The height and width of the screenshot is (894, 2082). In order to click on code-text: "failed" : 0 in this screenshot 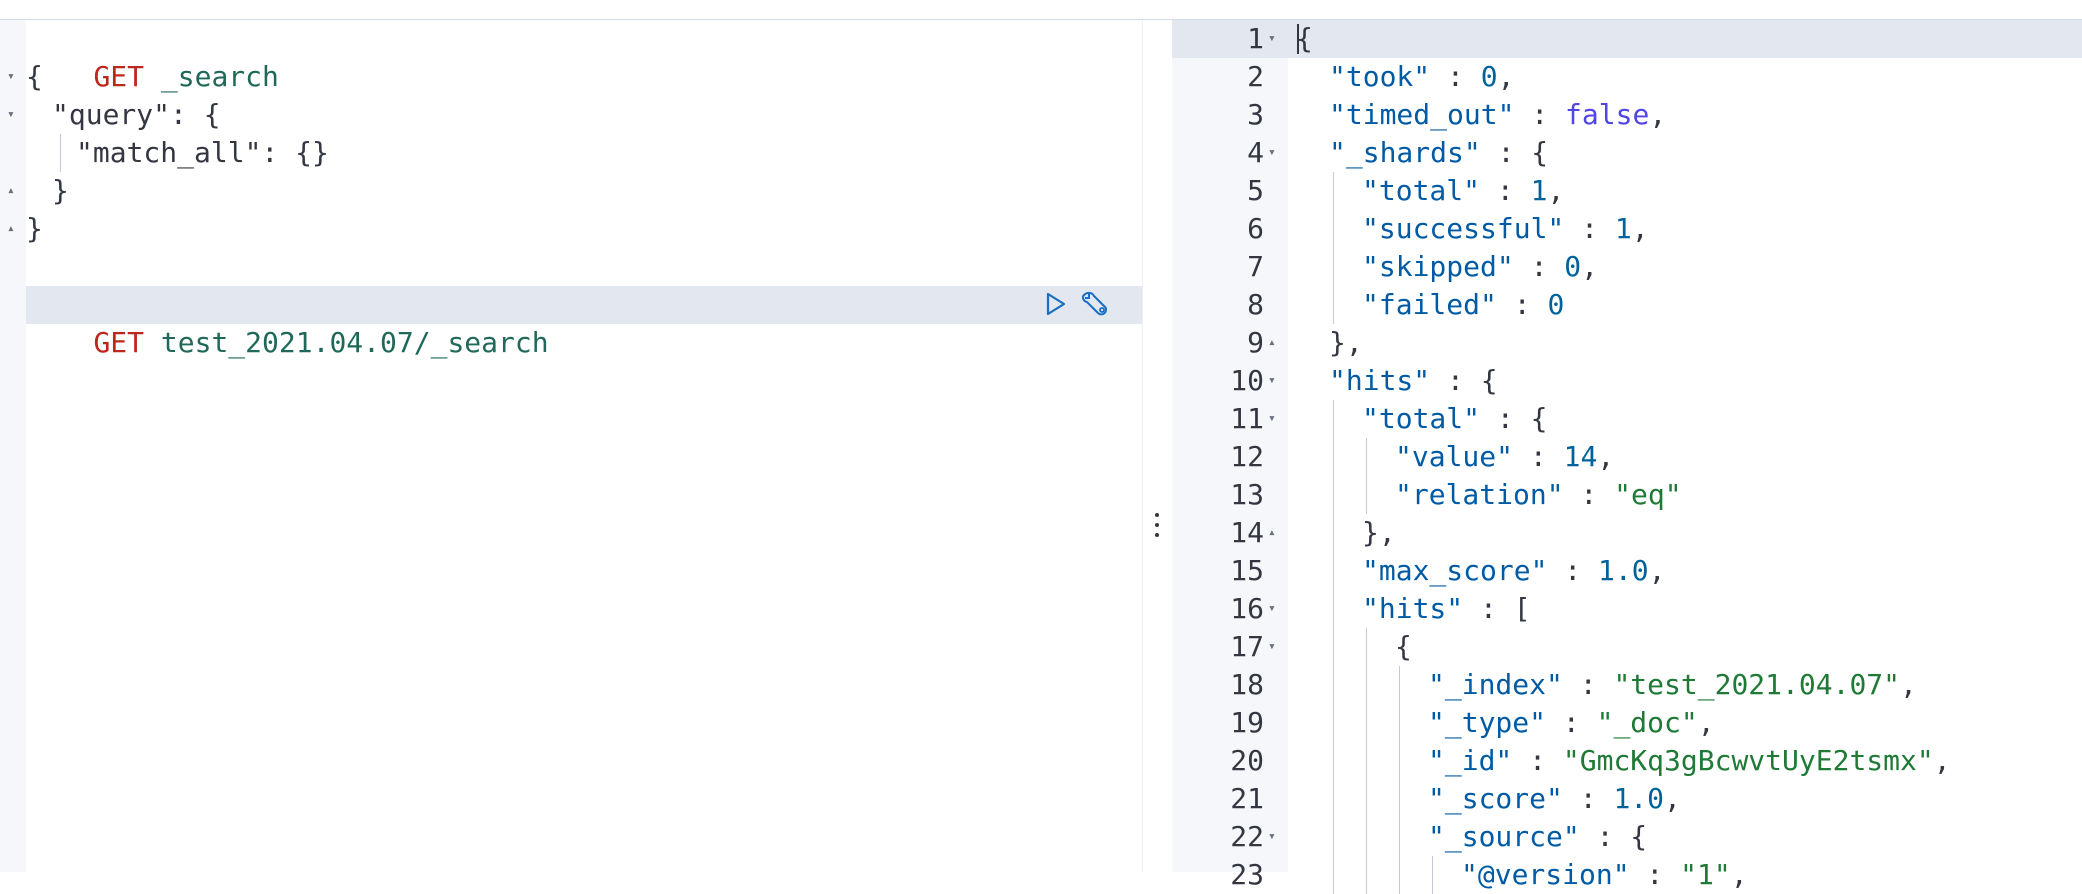, I will do `click(1463, 304)`.